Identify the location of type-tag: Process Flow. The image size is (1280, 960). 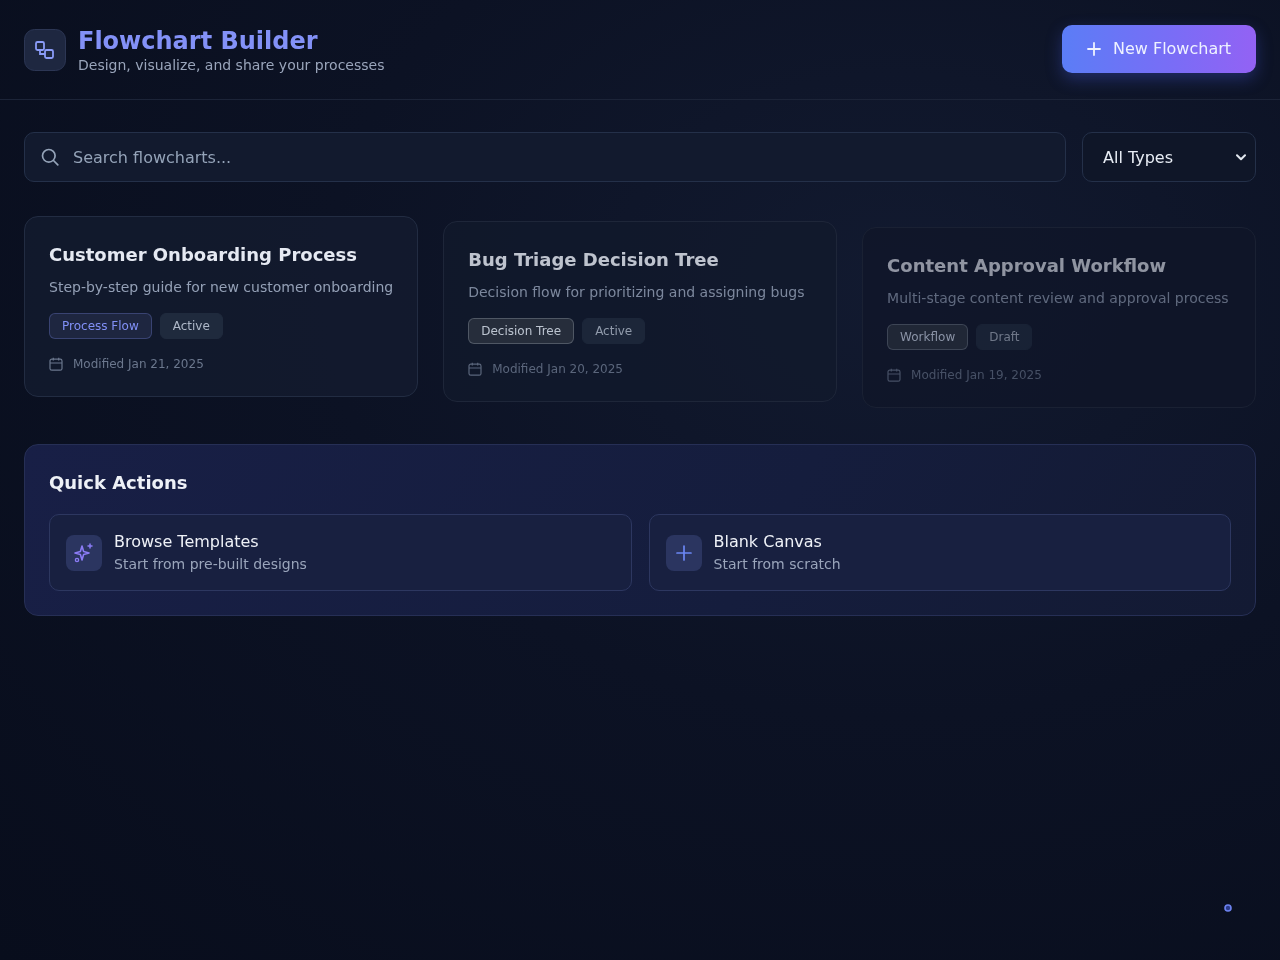
(100, 326).